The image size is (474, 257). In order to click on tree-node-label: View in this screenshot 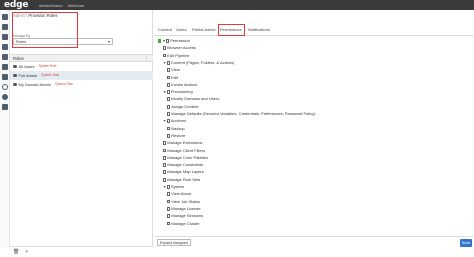, I will do `click(175, 70)`.